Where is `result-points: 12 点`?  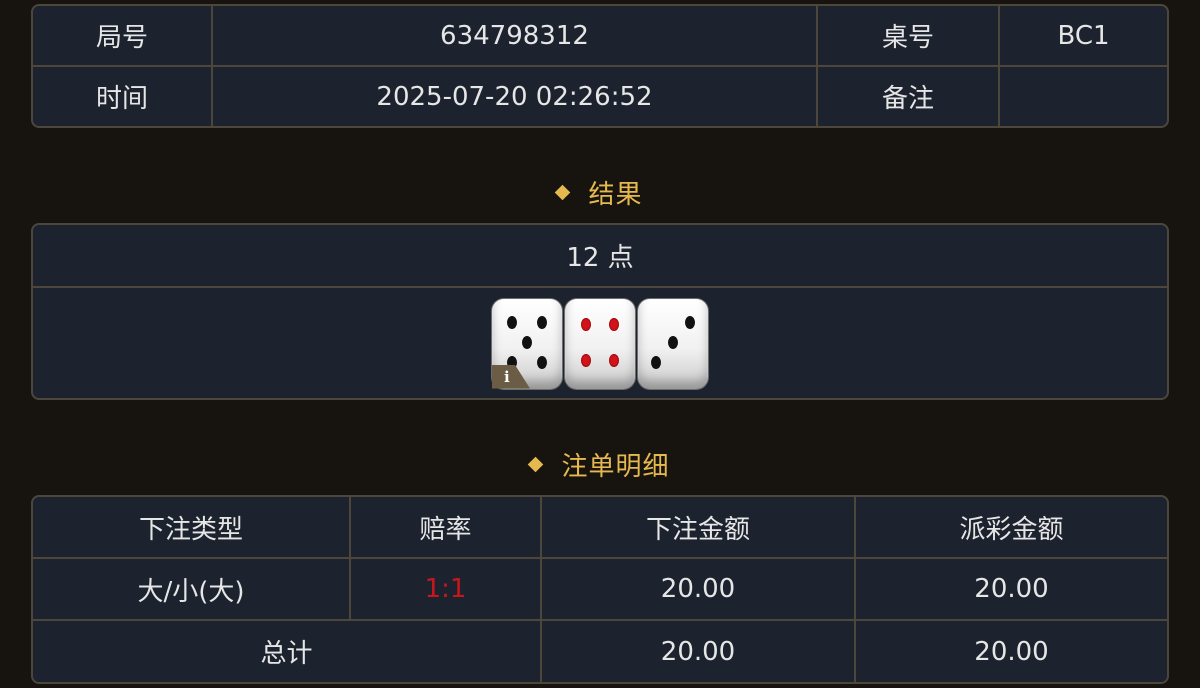
result-points: 12 点 is located at coordinates (600, 258).